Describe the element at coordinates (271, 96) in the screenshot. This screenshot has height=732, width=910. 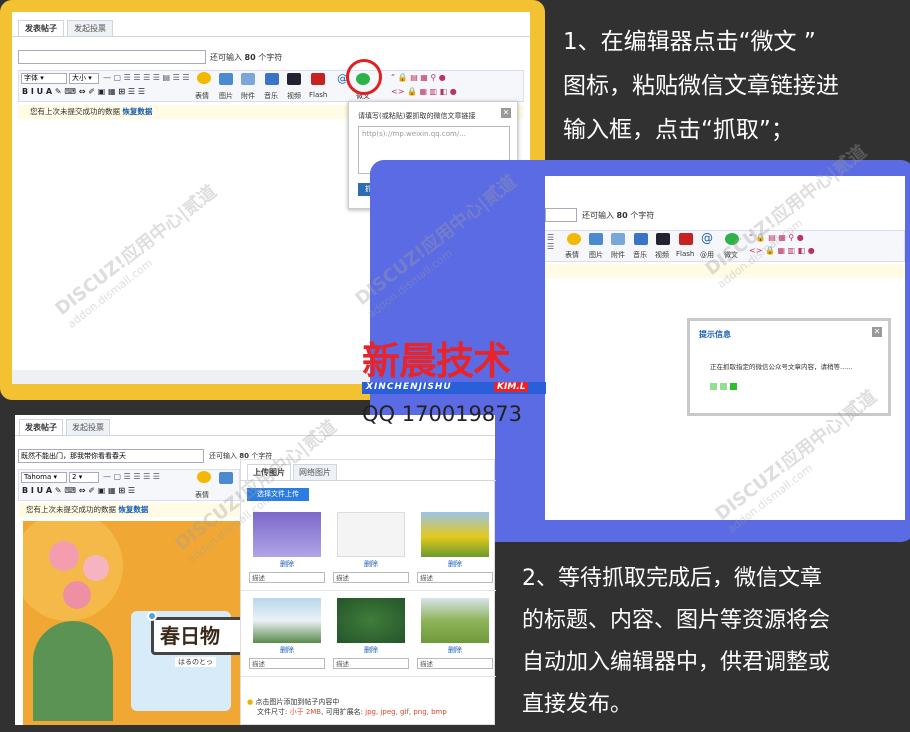
I see `music-label: 音乐` at that location.